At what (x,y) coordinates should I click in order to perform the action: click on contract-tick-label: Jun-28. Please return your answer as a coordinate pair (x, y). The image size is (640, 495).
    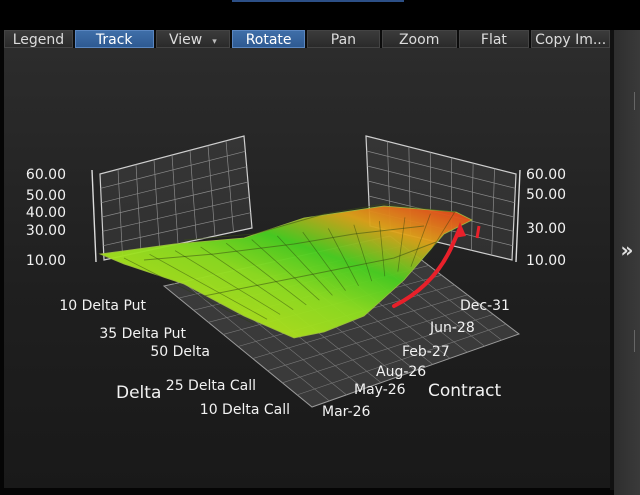
    Looking at the image, I should click on (452, 328).